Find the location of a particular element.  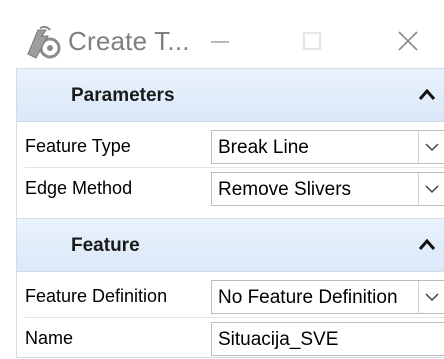

edge-method-label: Edge Method is located at coordinates (79, 188).